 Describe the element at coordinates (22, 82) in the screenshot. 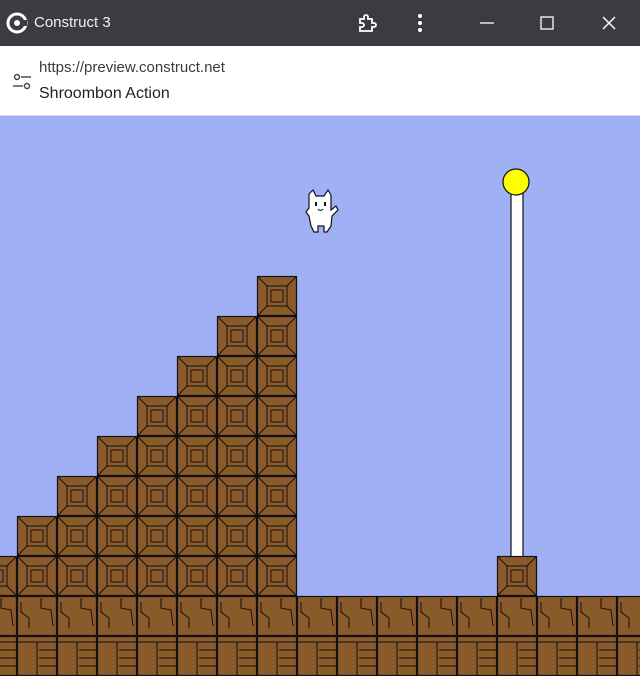

I see `site-settings-icon` at that location.